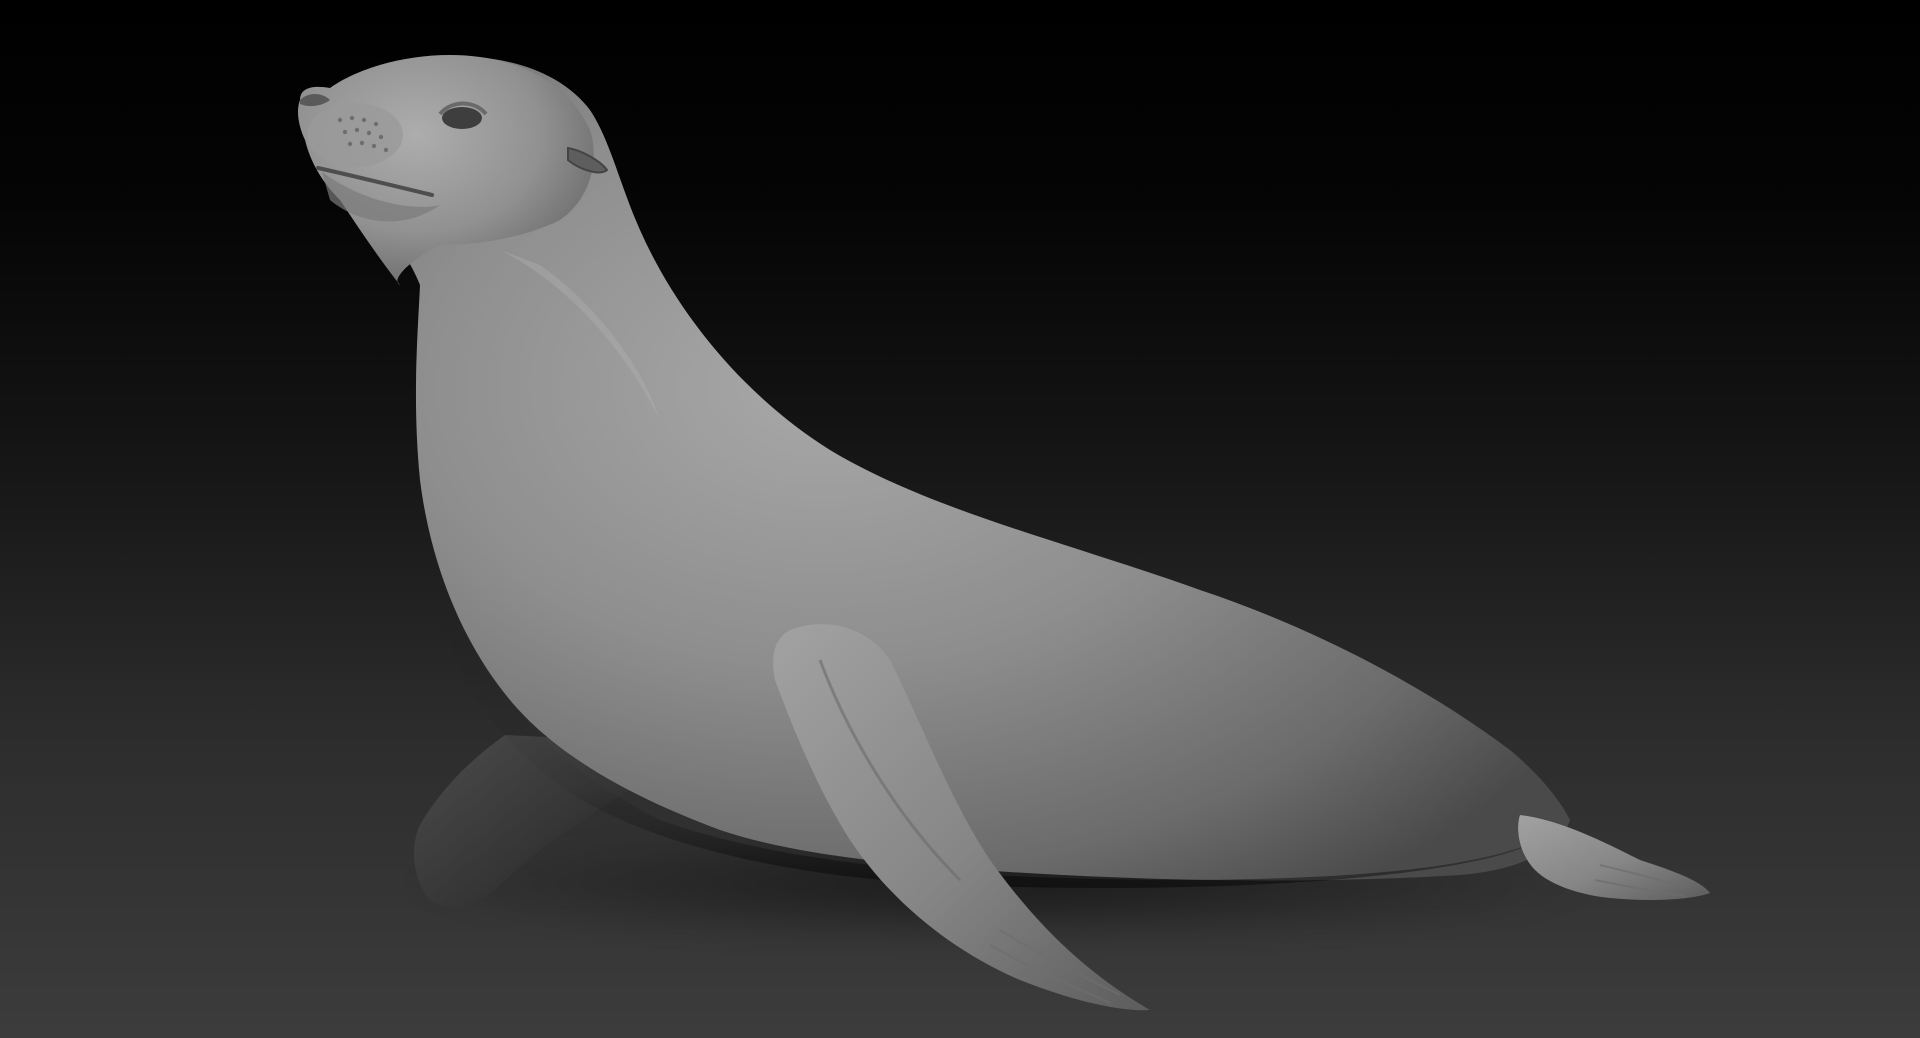 The width and height of the screenshot is (1920, 1038). Describe the element at coordinates (355, 135) in the screenshot. I see `muzzle` at that location.